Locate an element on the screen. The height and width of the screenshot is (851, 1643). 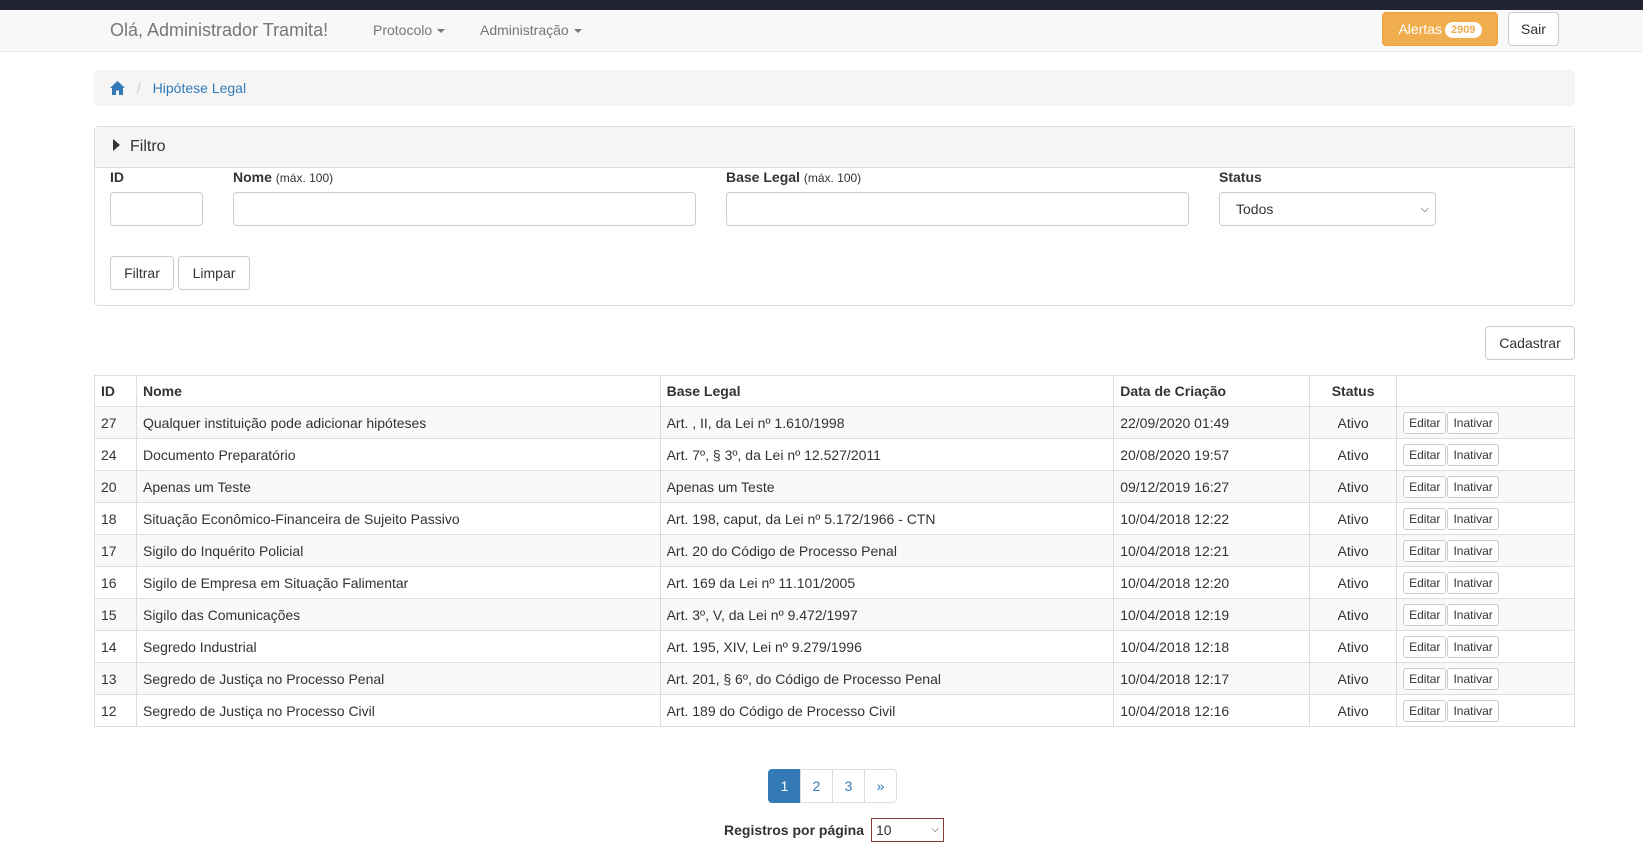
cell-id: 15 is located at coordinates (115, 614).